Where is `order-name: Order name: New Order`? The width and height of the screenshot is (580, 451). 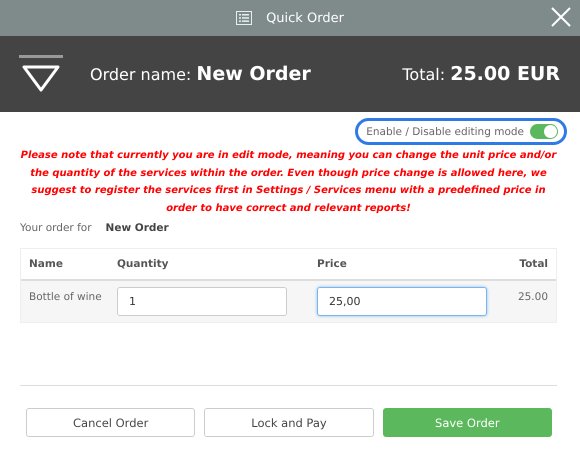 order-name: Order name: New Order is located at coordinates (201, 74).